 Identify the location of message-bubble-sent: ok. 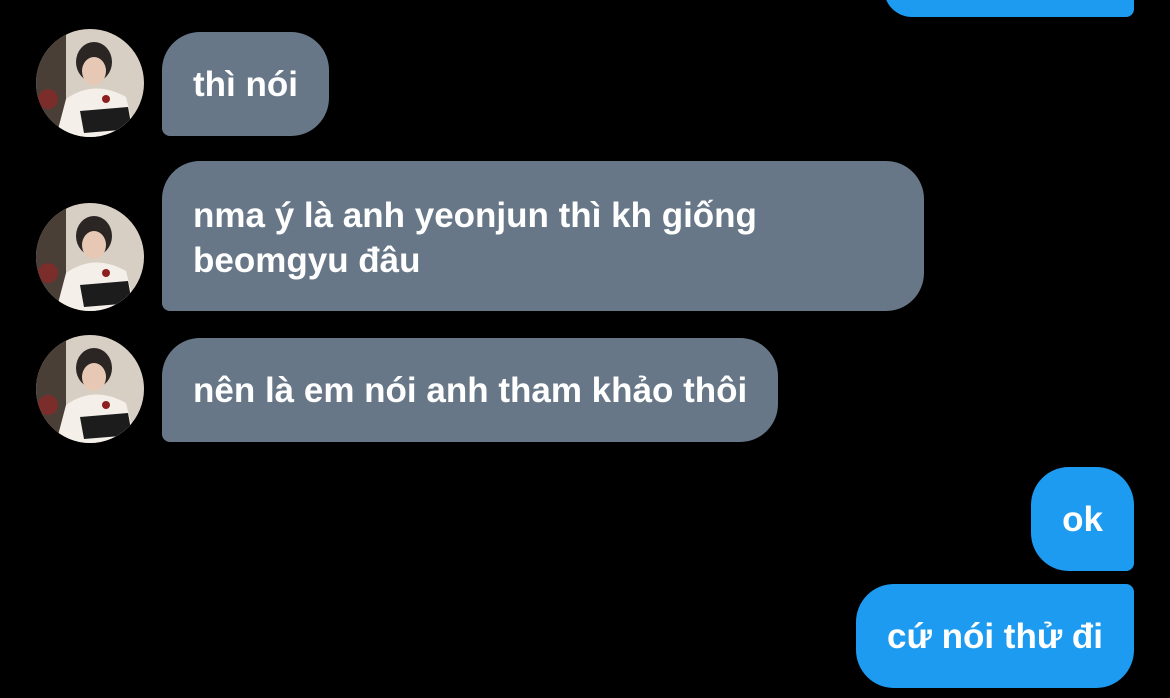
(1082, 519).